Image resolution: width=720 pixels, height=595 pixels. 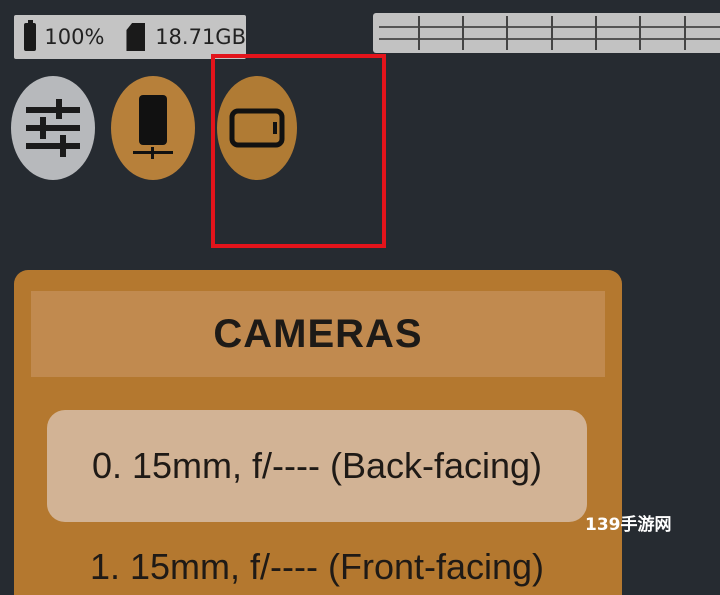 What do you see at coordinates (549, 27) in the screenshot?
I see `ruler-line-top` at bounding box center [549, 27].